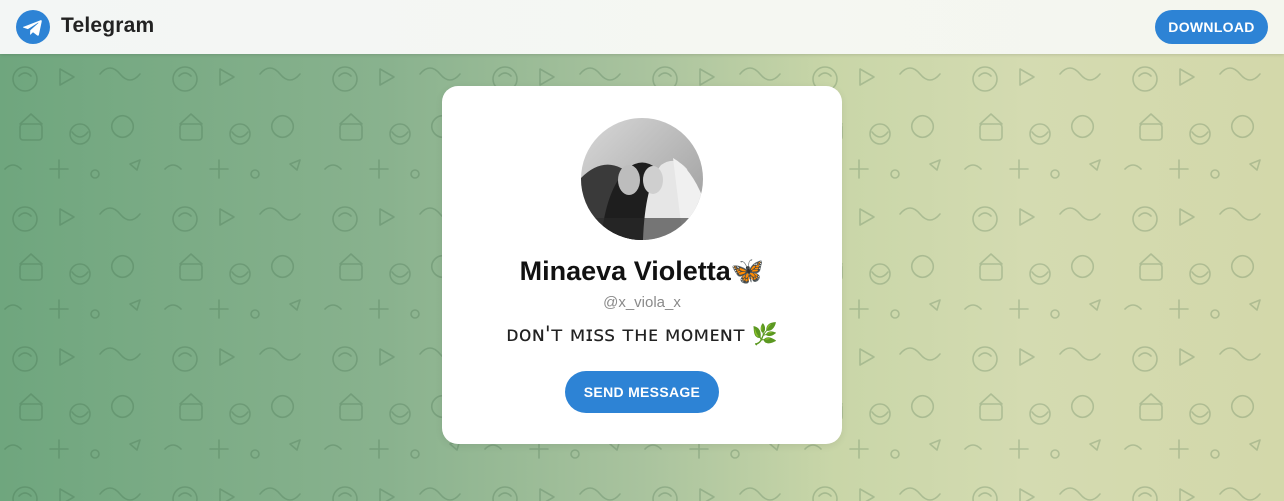  I want to click on profile-bio: ᴅᴏɴ'ᴛ ᴍɪss ᴛʜᴇ ᴍᴏᴍᴇɴᴛ 🌿, so click(642, 334).